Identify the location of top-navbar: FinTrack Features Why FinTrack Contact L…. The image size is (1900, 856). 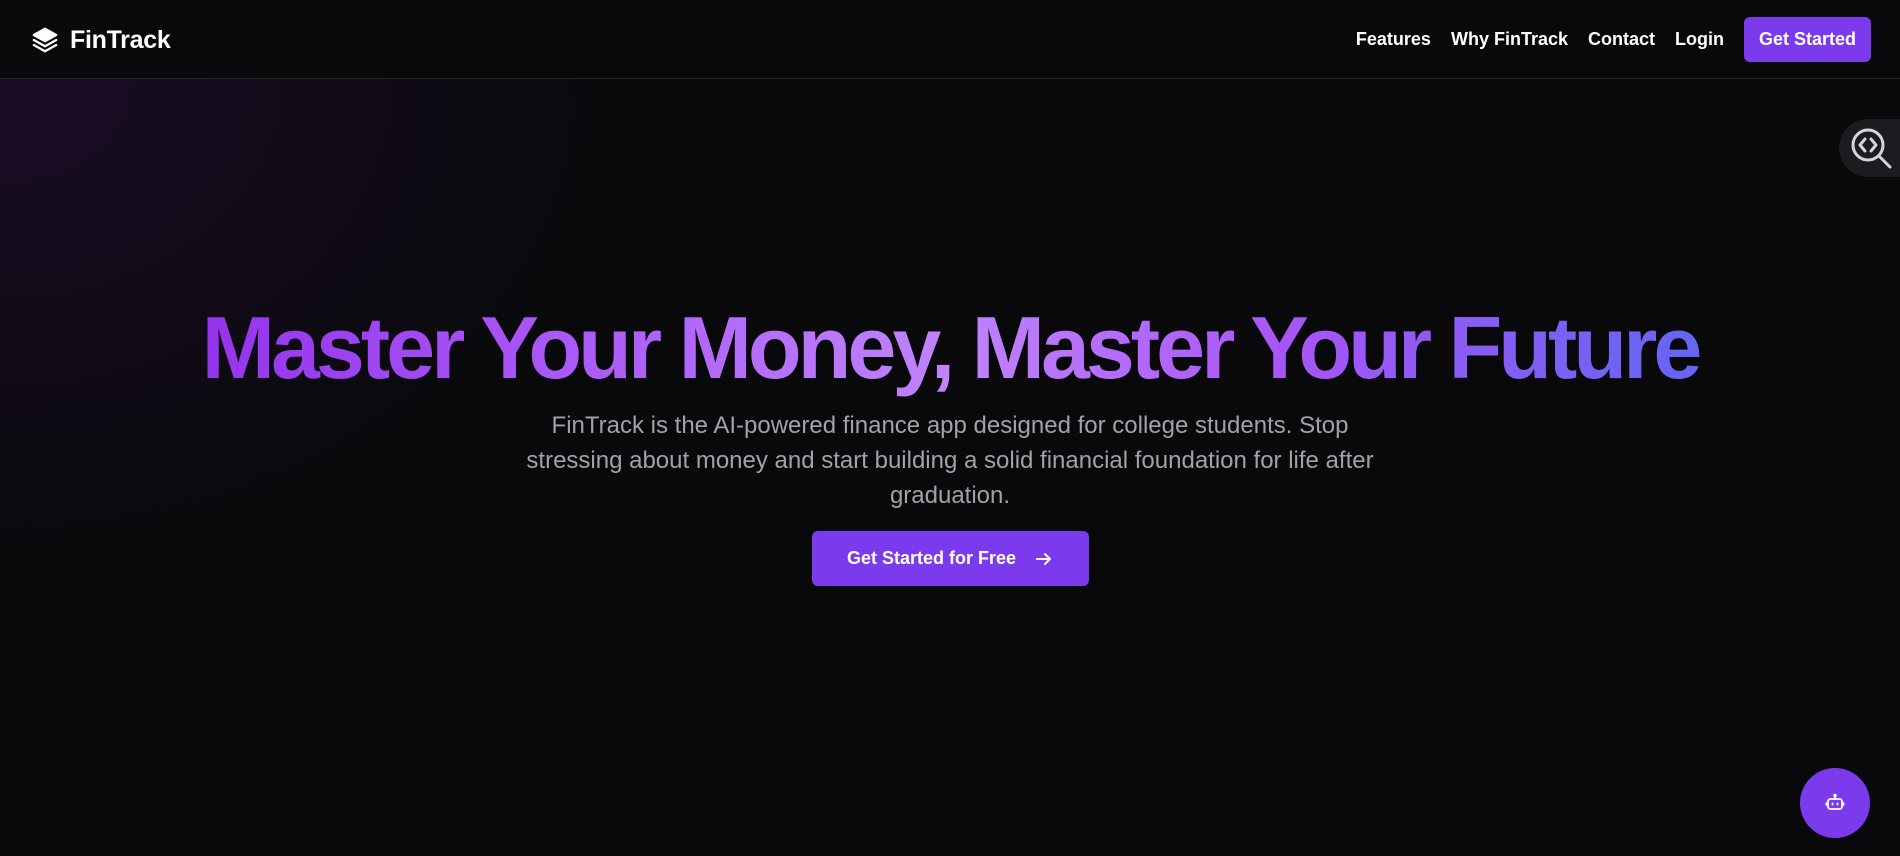
(950, 39).